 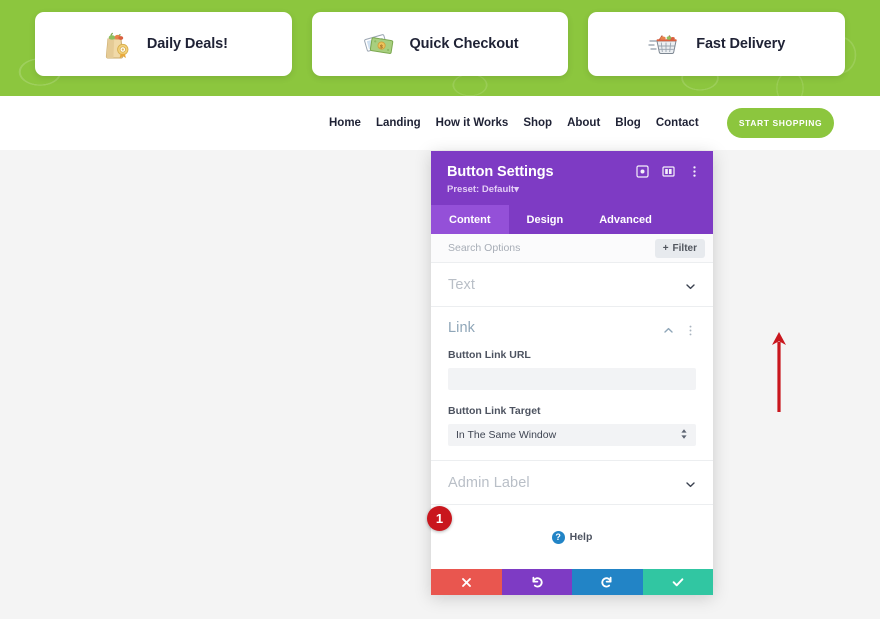 I want to click on help-row: ? Help, so click(x=572, y=537).